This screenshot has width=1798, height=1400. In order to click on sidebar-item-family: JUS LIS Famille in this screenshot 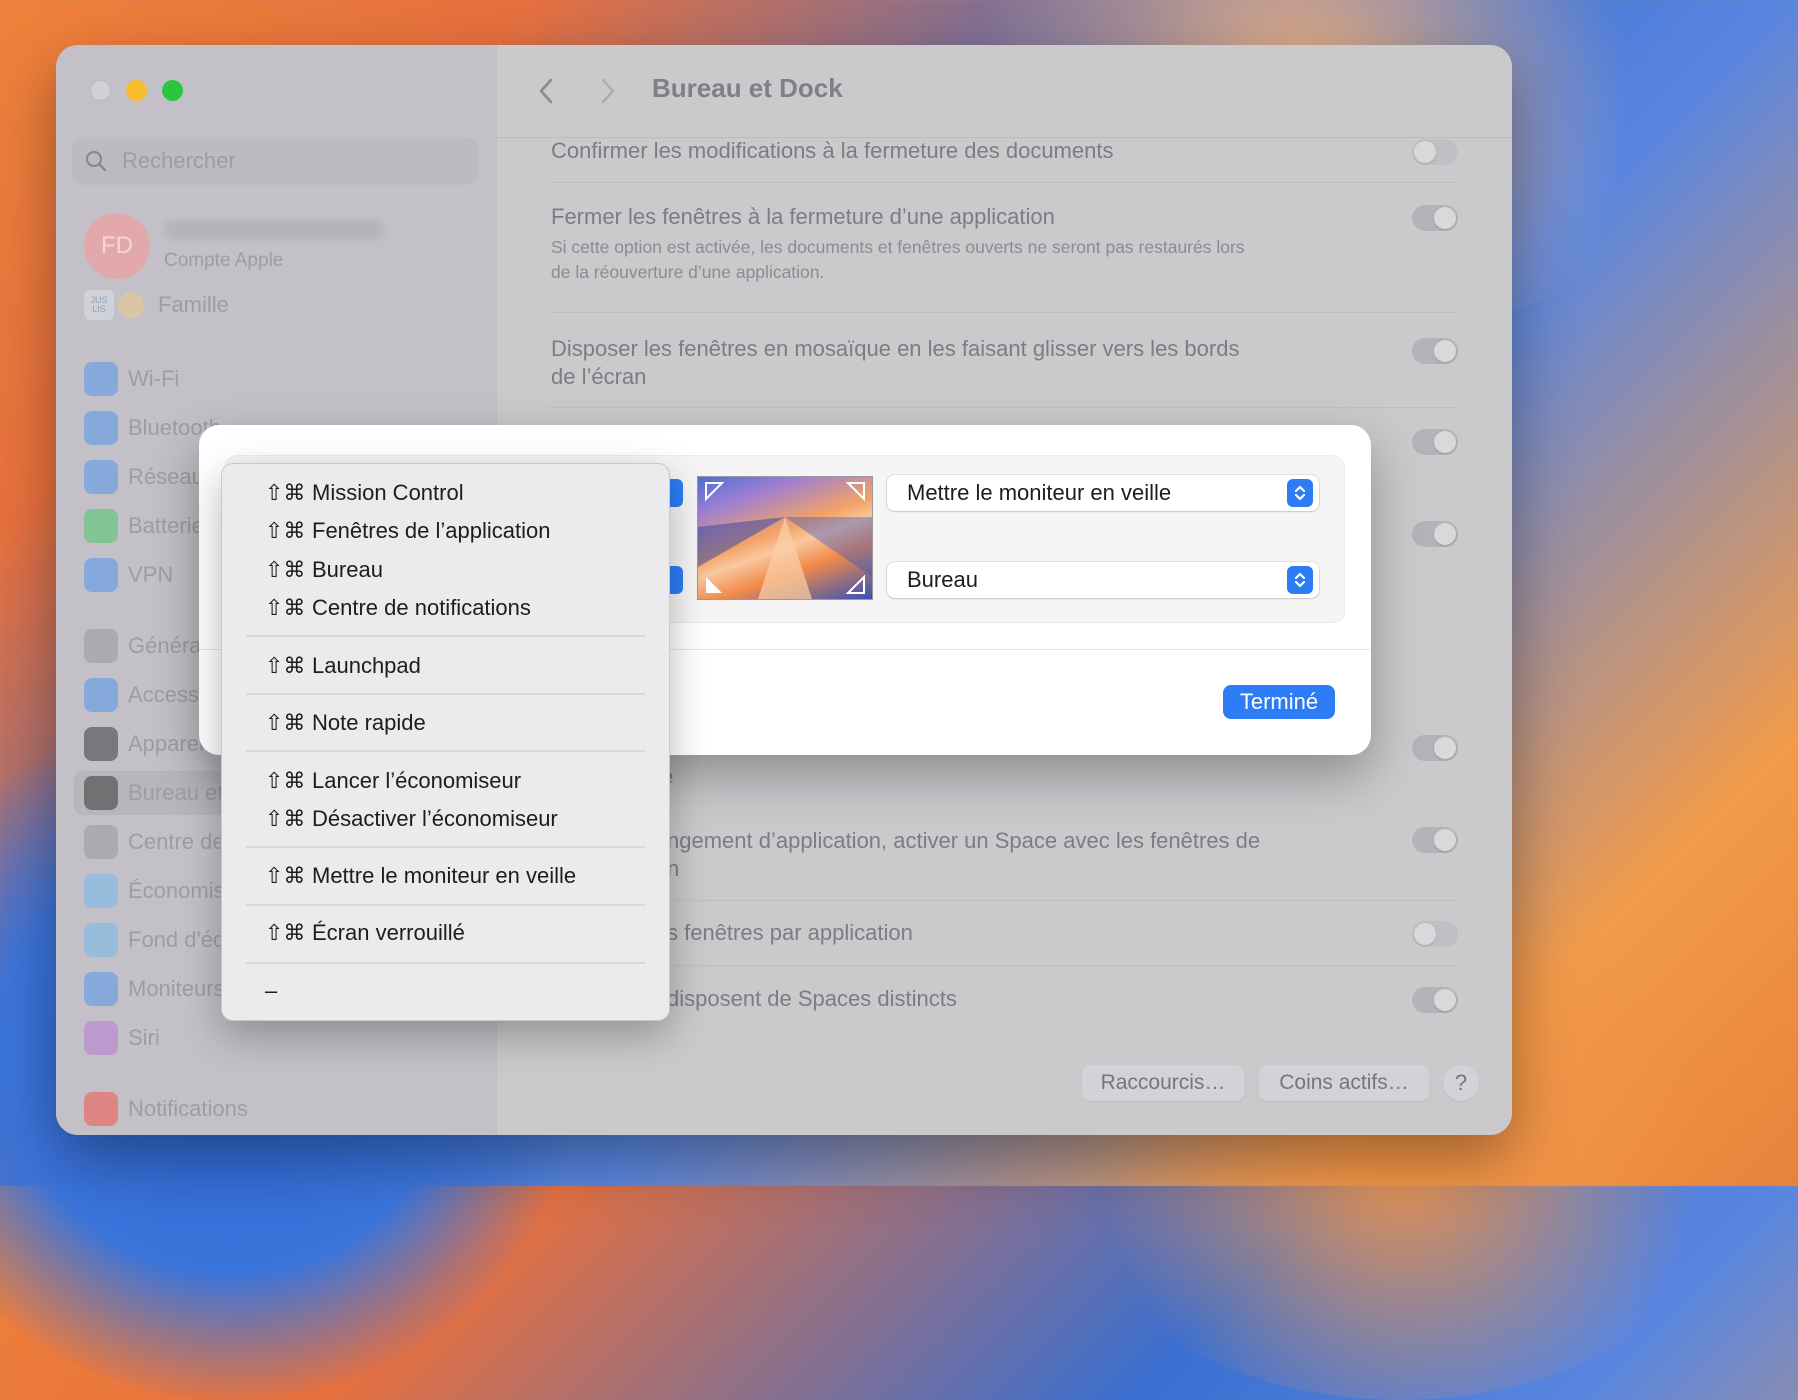, I will do `click(156, 305)`.